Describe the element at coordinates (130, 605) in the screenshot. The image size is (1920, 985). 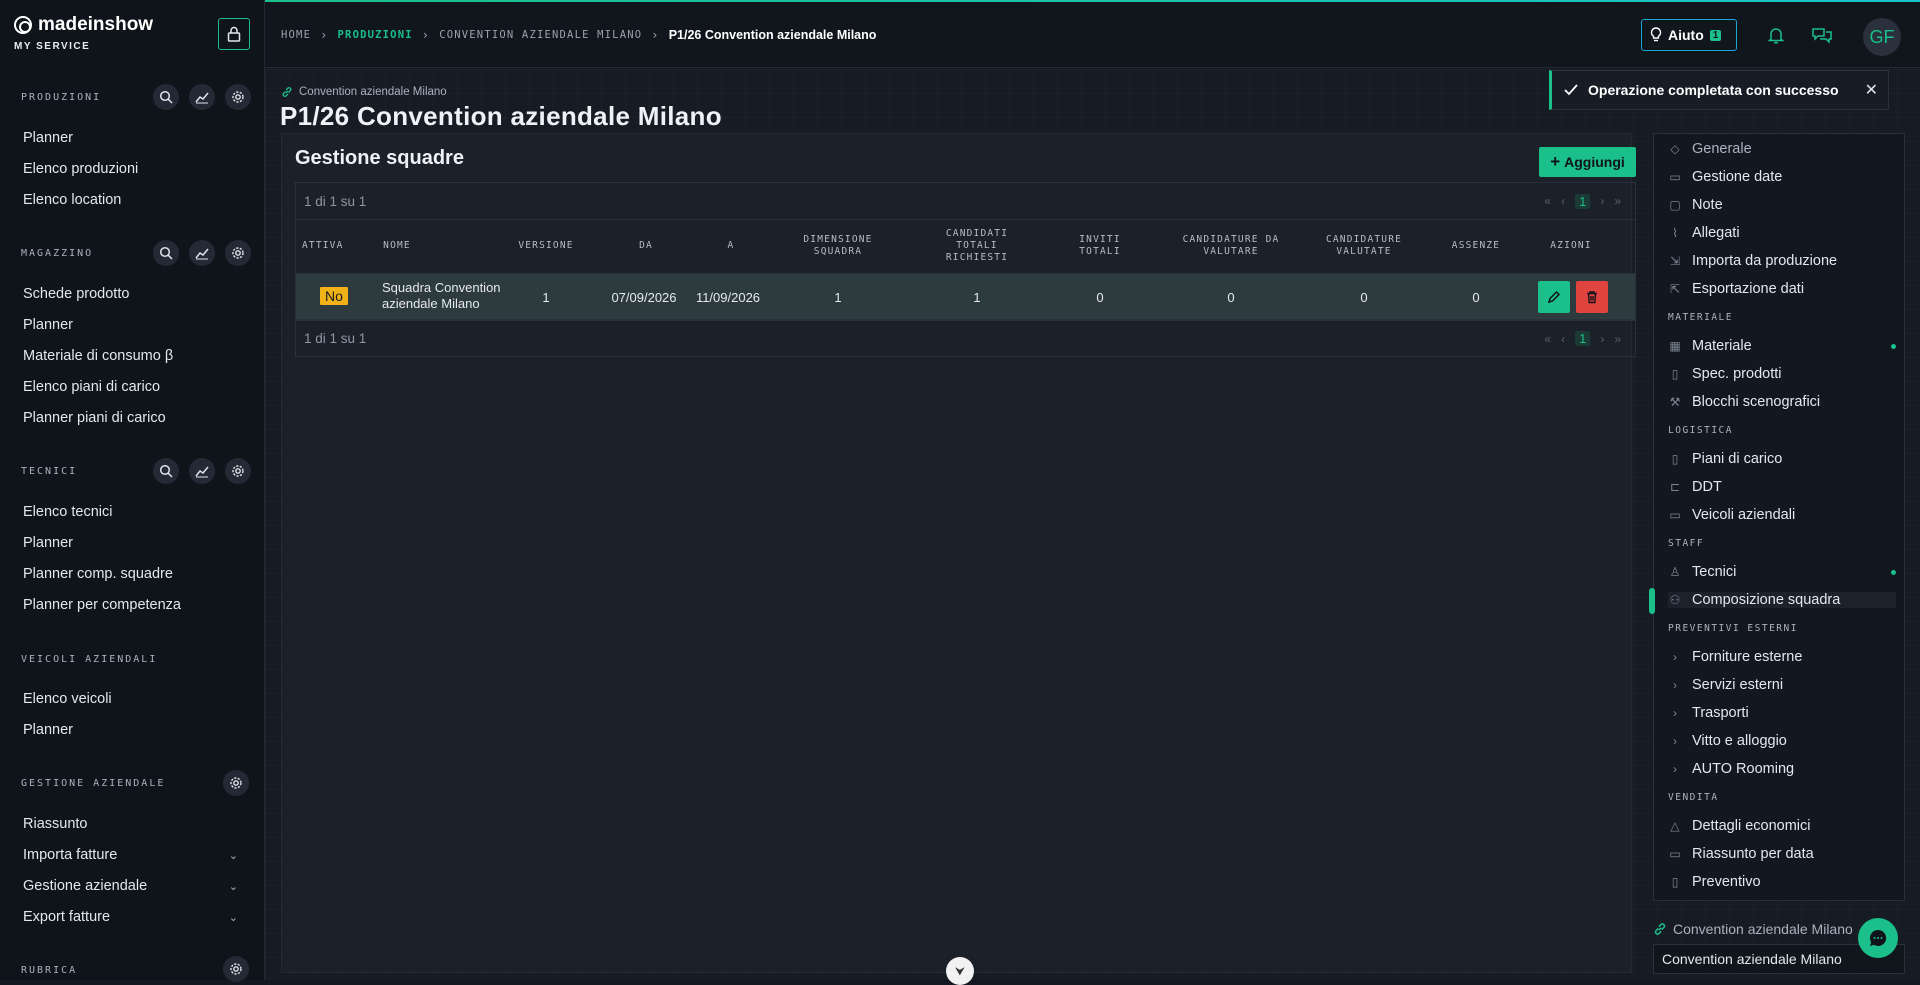
I see `sidebar-item-planner-competenza: Planner per competenza` at that location.